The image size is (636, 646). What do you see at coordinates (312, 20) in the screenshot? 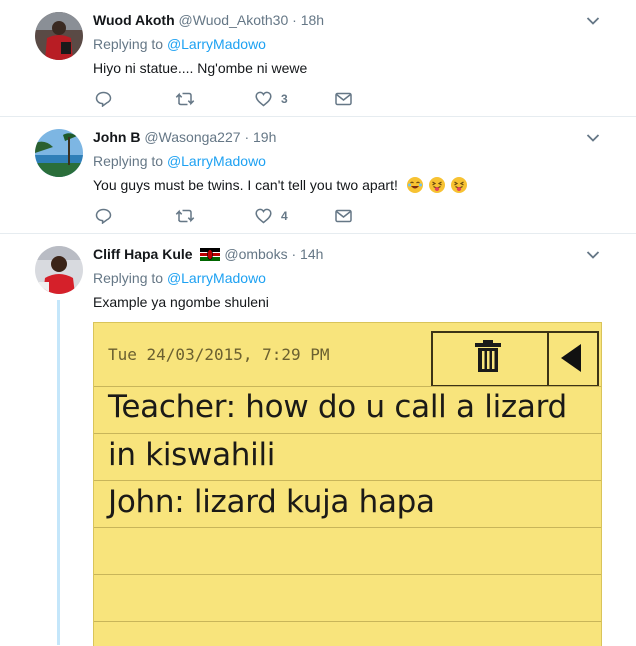
I see `tweet-timestamp: 18h` at bounding box center [312, 20].